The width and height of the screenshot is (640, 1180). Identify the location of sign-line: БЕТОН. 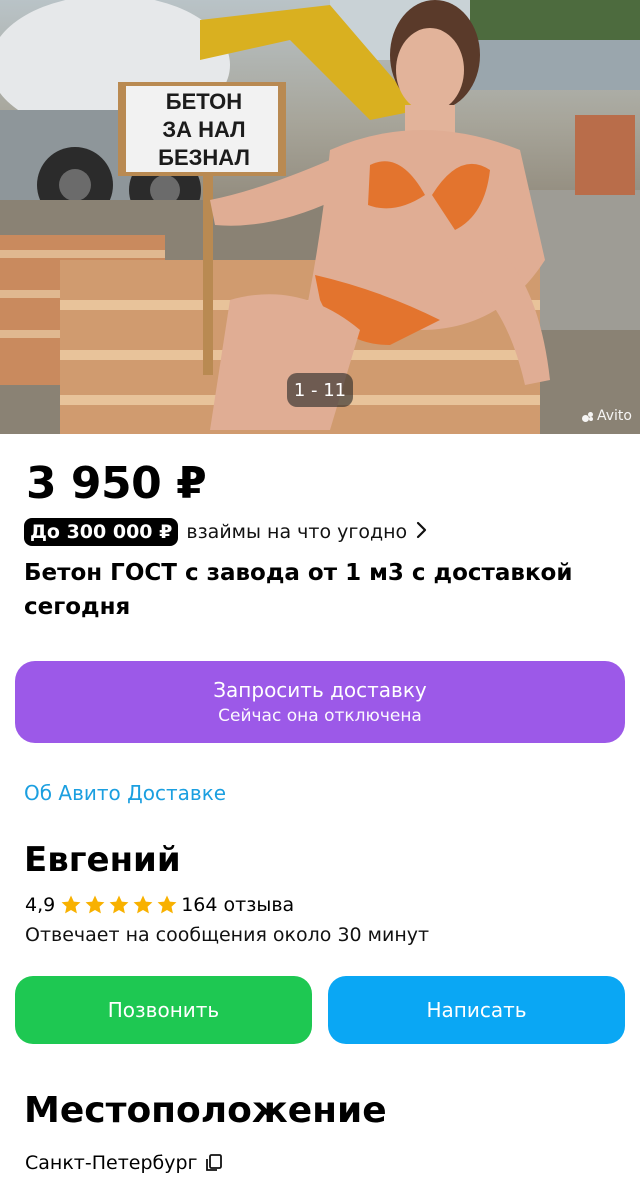
(204, 101).